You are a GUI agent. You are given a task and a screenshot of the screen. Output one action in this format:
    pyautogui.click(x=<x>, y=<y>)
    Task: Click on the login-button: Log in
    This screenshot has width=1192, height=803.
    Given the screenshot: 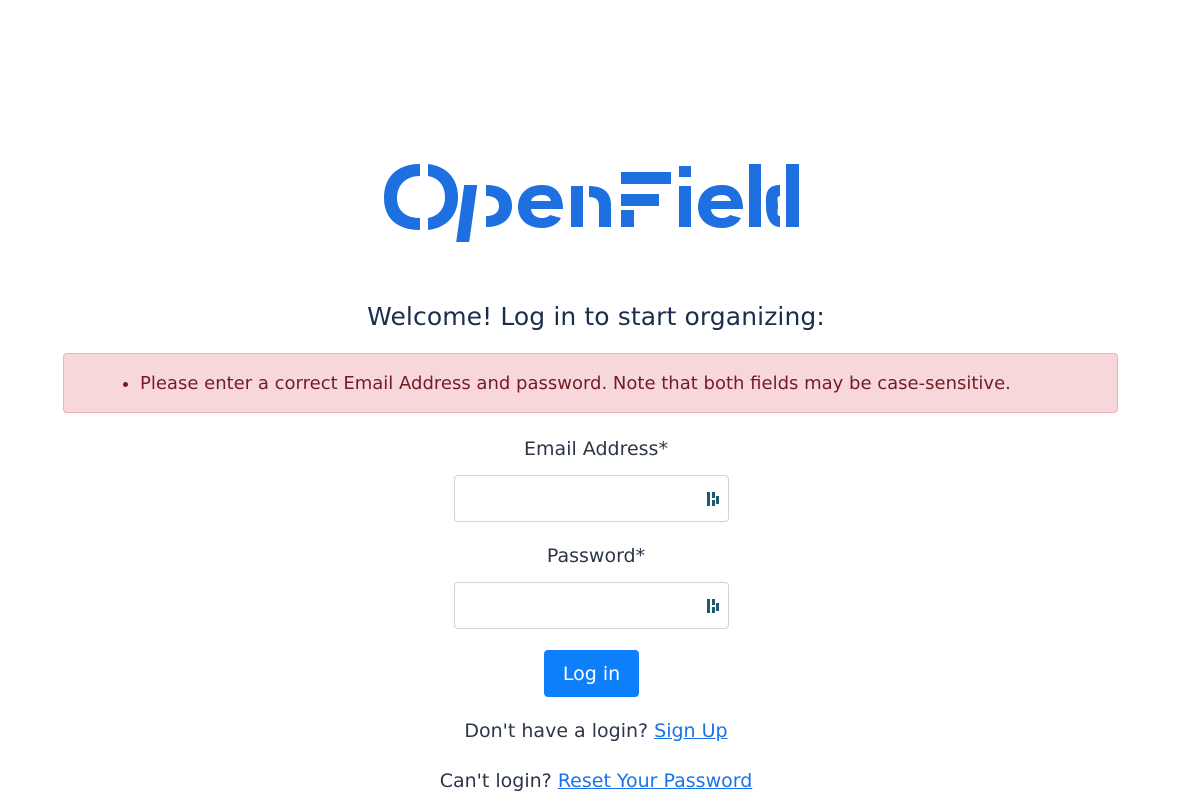 What is the action you would take?
    pyautogui.click(x=591, y=673)
    